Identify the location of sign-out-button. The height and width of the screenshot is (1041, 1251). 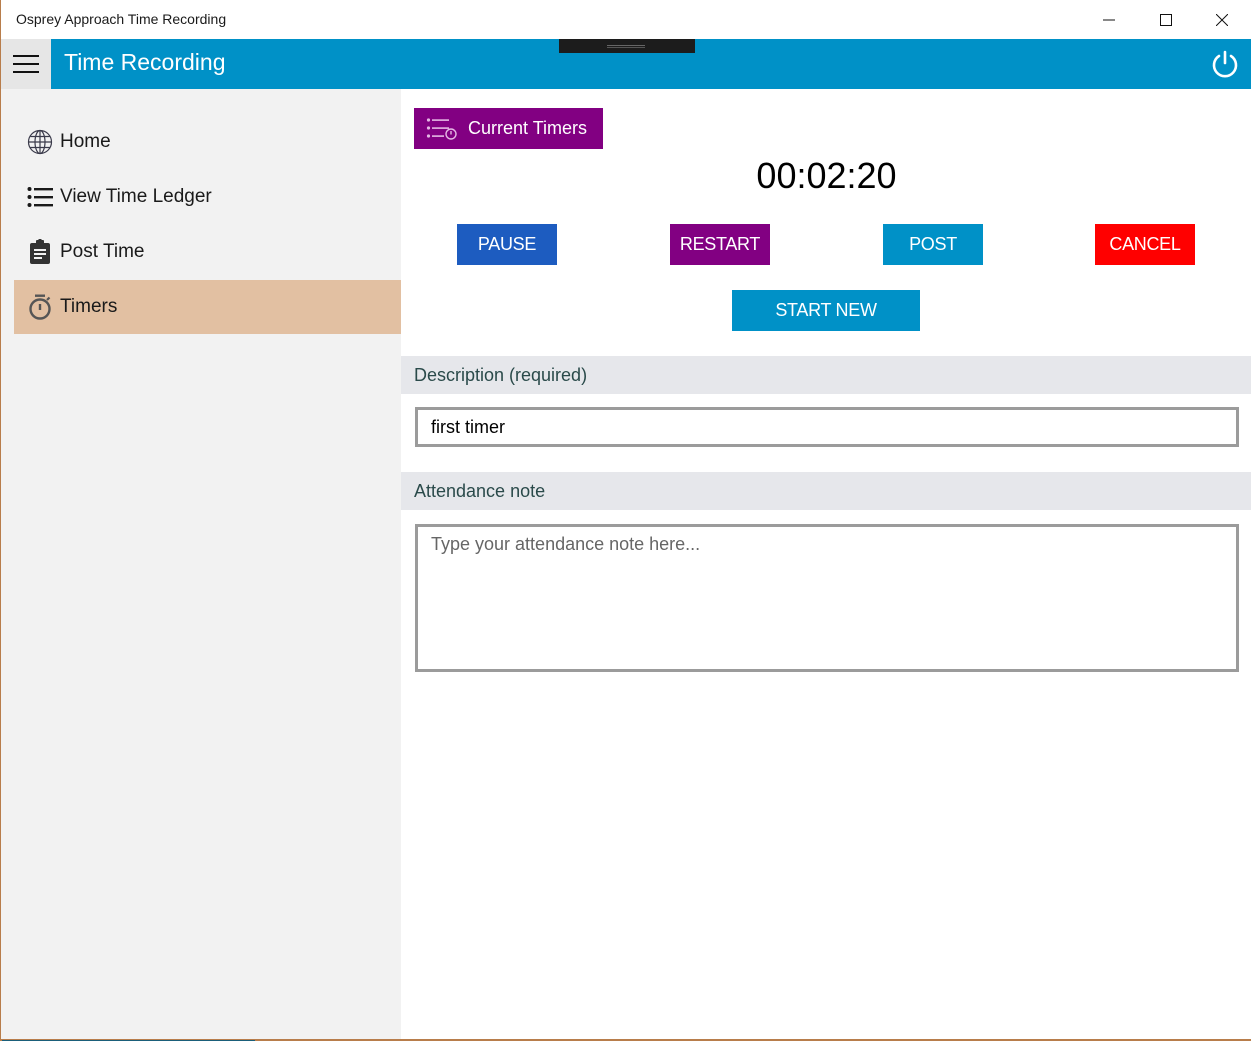
(1225, 64).